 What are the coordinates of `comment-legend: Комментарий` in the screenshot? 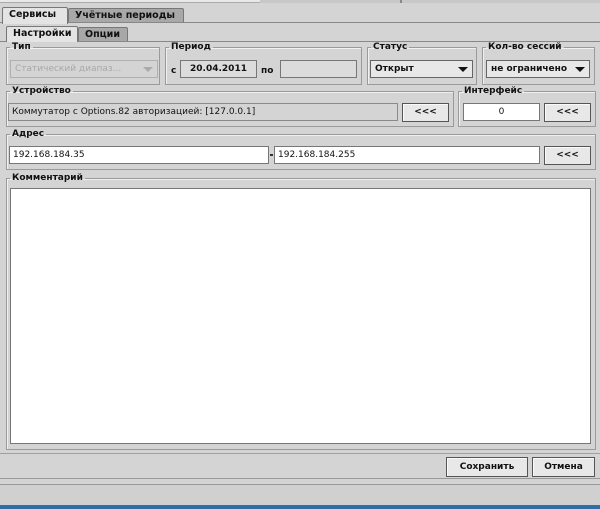 It's located at (47, 178).